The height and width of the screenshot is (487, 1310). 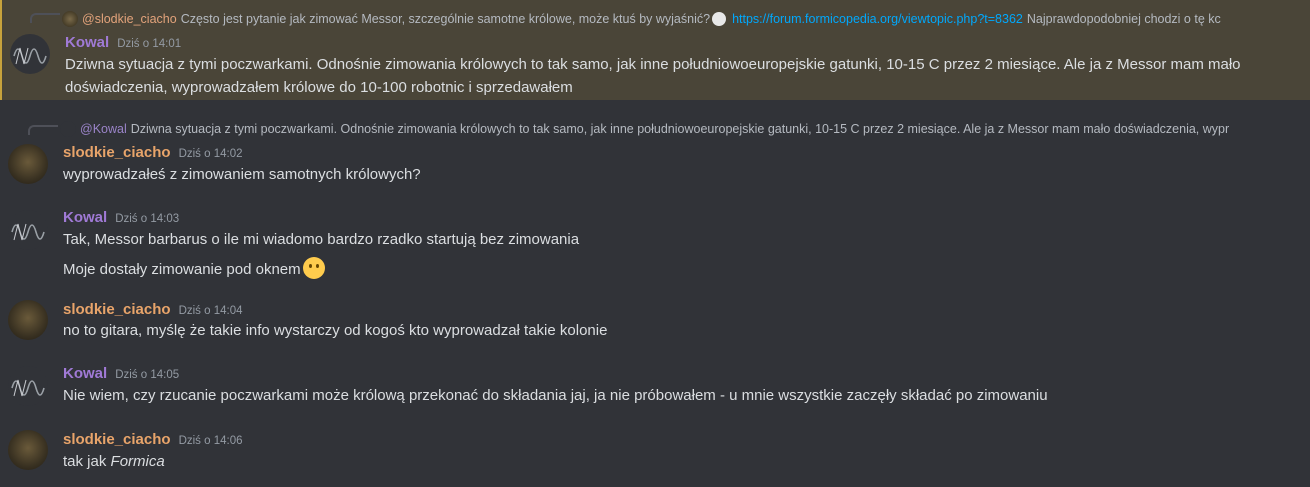 What do you see at coordinates (313, 268) in the screenshot?
I see `slightly-smiling-face-icon` at bounding box center [313, 268].